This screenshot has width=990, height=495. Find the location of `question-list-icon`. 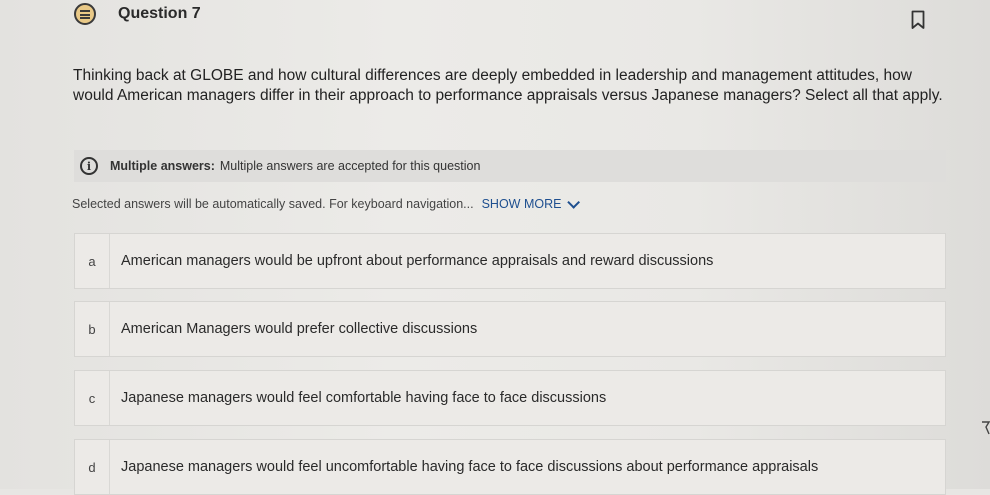

question-list-icon is located at coordinates (85, 14).